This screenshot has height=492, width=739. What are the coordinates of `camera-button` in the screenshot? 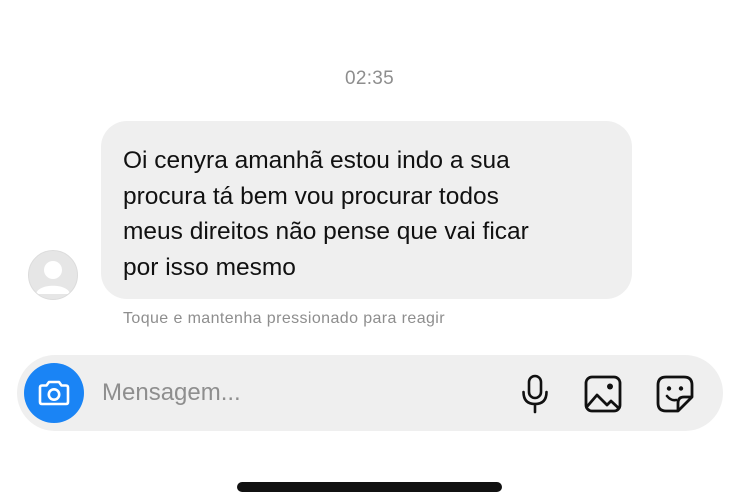 It's located at (54, 393).